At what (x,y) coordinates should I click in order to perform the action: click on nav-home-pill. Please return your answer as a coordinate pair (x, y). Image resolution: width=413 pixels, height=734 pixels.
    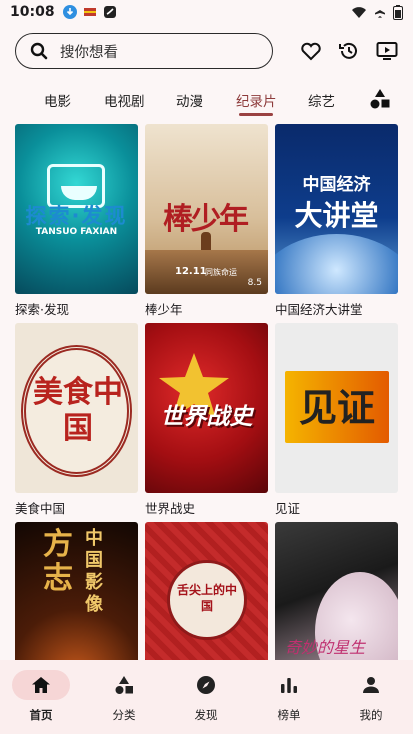
    Looking at the image, I should click on (41, 685).